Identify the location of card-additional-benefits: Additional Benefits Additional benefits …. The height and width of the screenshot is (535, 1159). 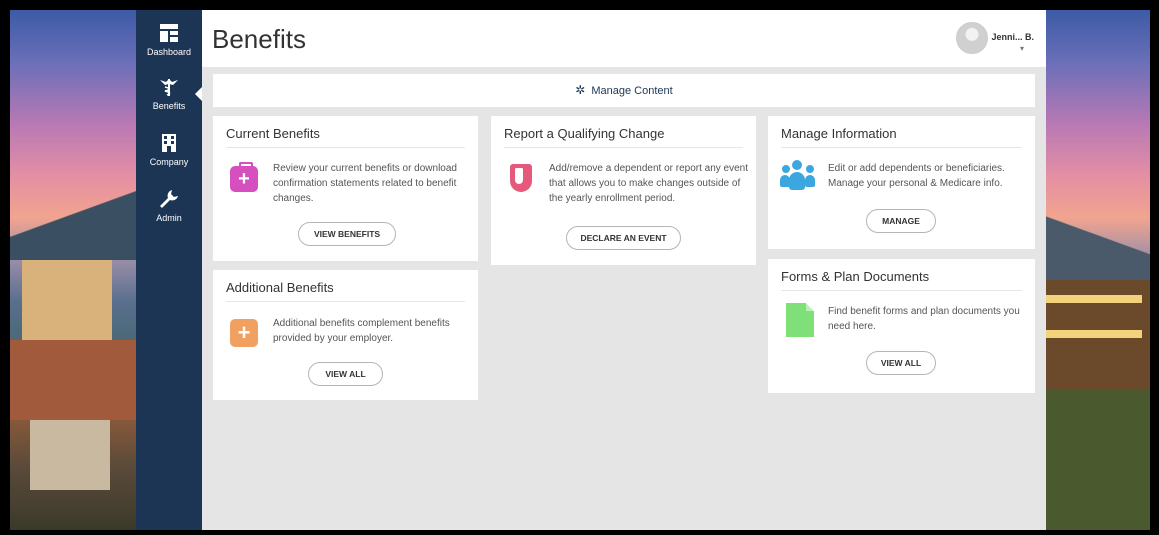
(345, 335).